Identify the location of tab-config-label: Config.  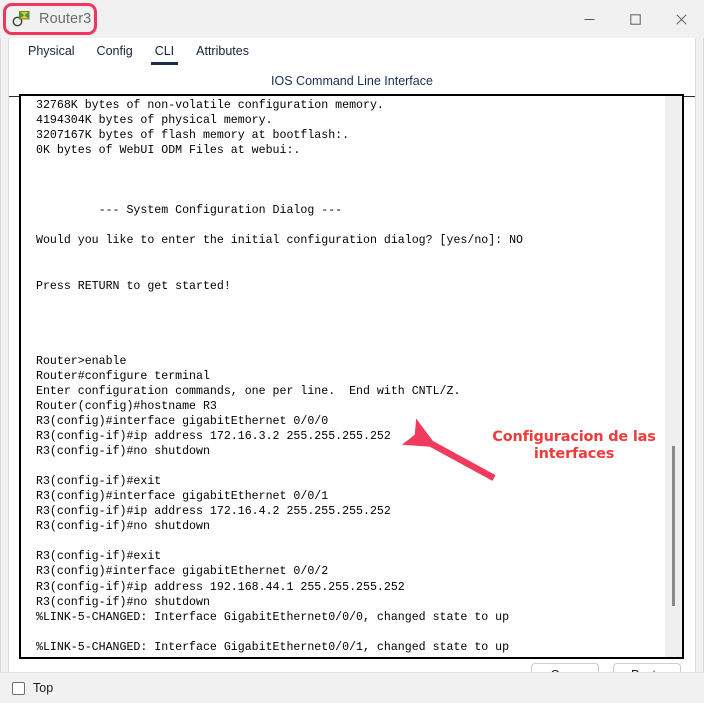
(114, 51).